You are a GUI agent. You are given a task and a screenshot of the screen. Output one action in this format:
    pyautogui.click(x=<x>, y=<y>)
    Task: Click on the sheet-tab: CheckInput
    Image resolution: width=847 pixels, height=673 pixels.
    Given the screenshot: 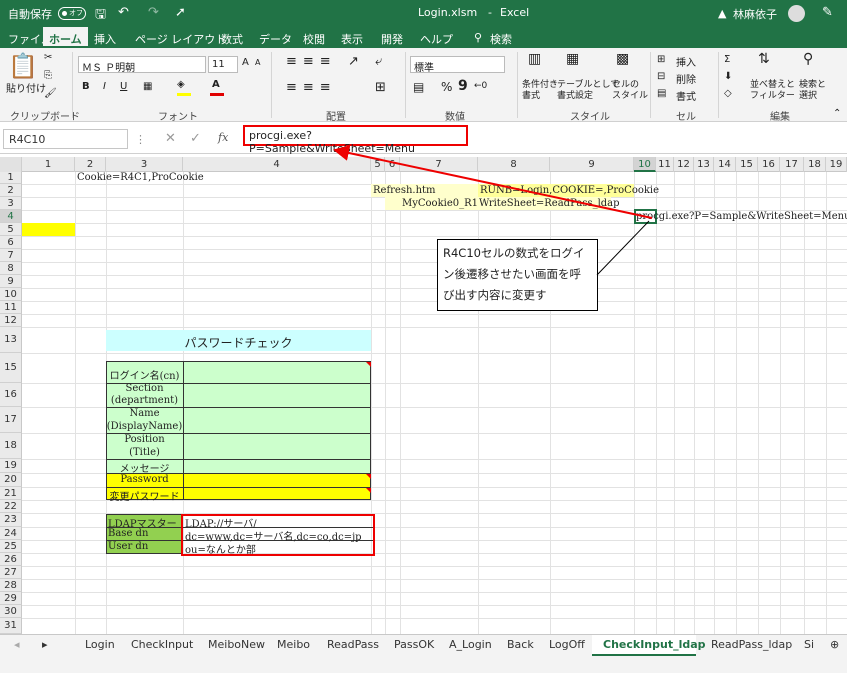 What is the action you would take?
    pyautogui.click(x=162, y=644)
    